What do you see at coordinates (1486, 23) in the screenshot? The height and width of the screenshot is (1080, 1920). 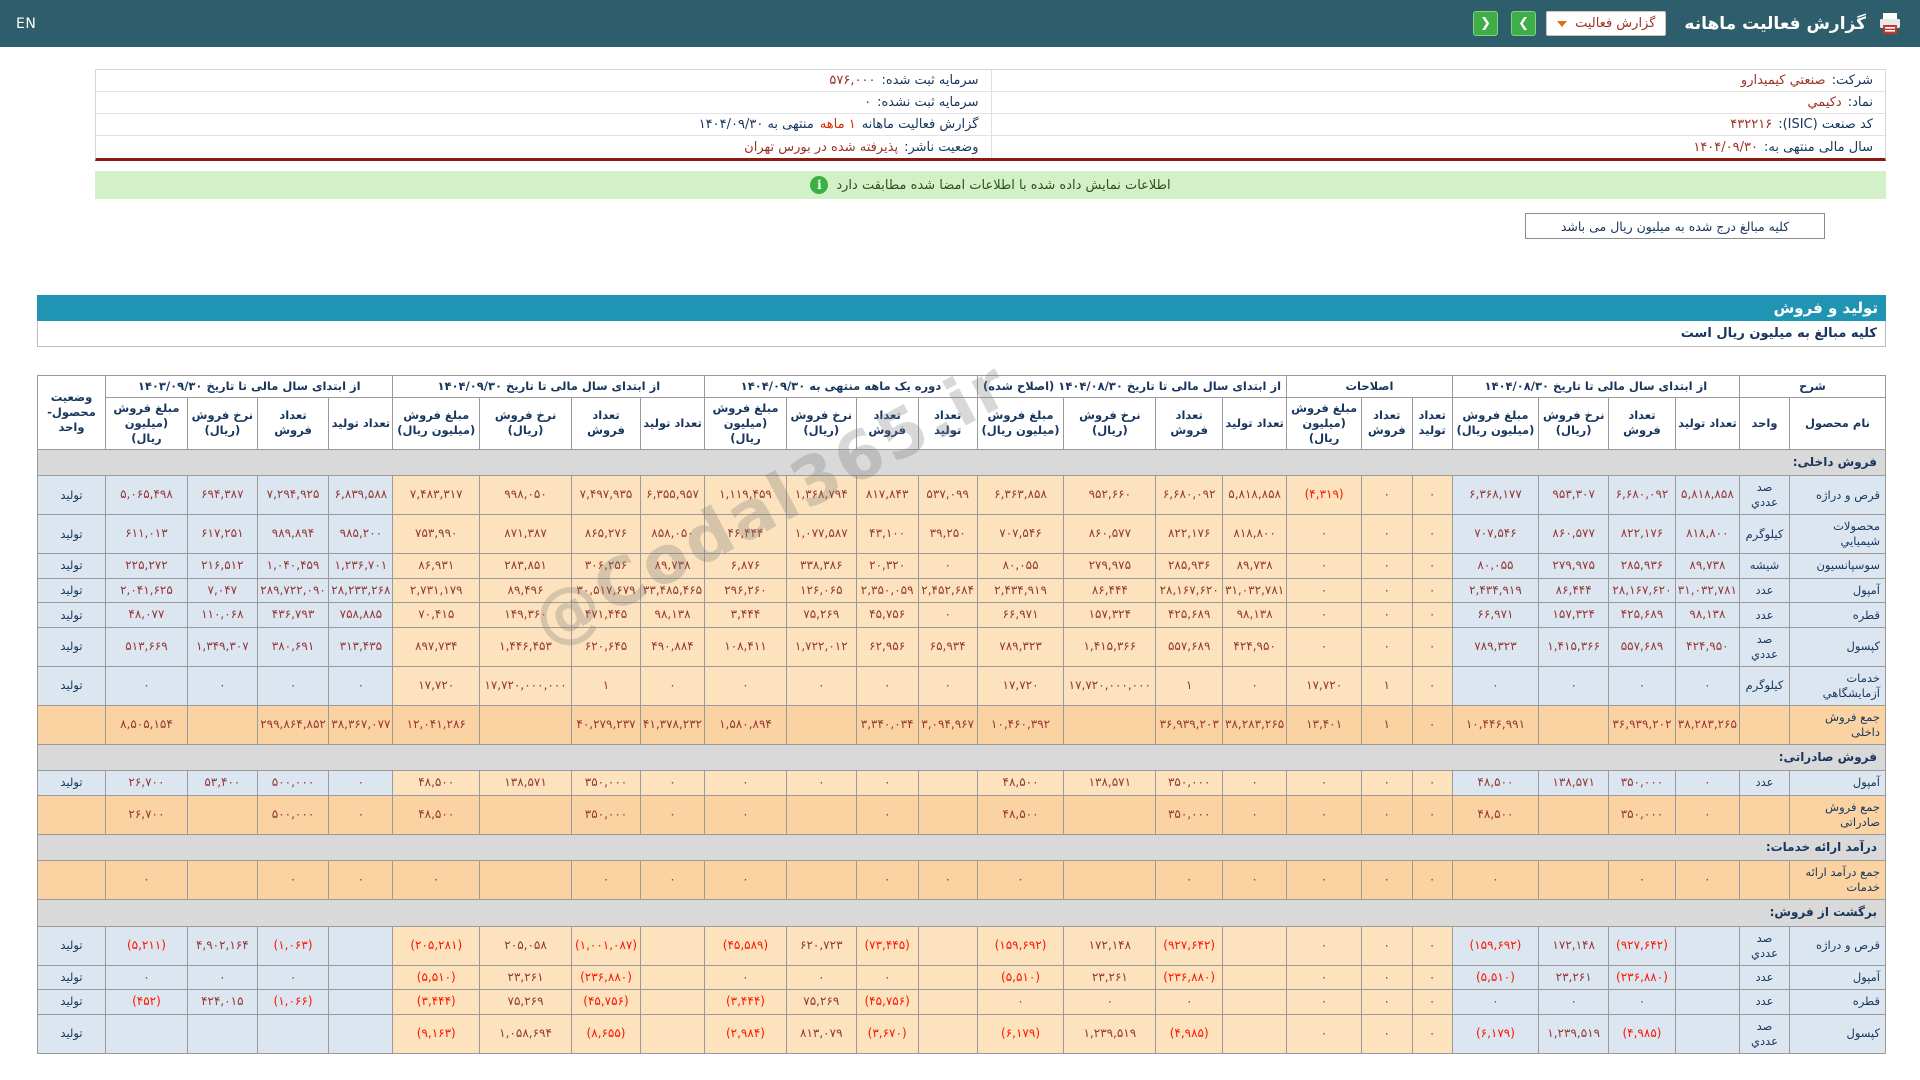 I see `prev-report-button: ❮` at bounding box center [1486, 23].